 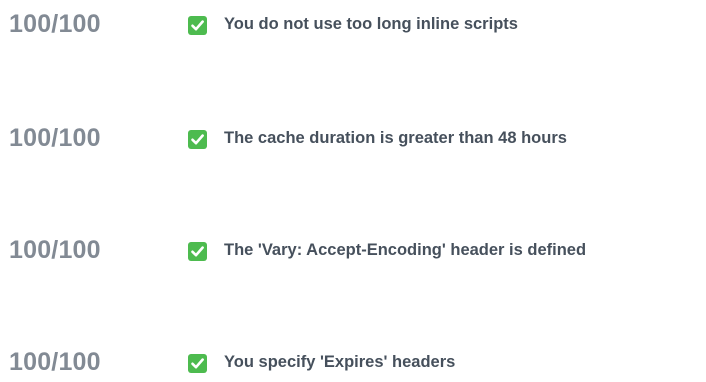 I want to click on rule-row: 100/100 You specify 'Expires' headers, so click(x=353, y=362).